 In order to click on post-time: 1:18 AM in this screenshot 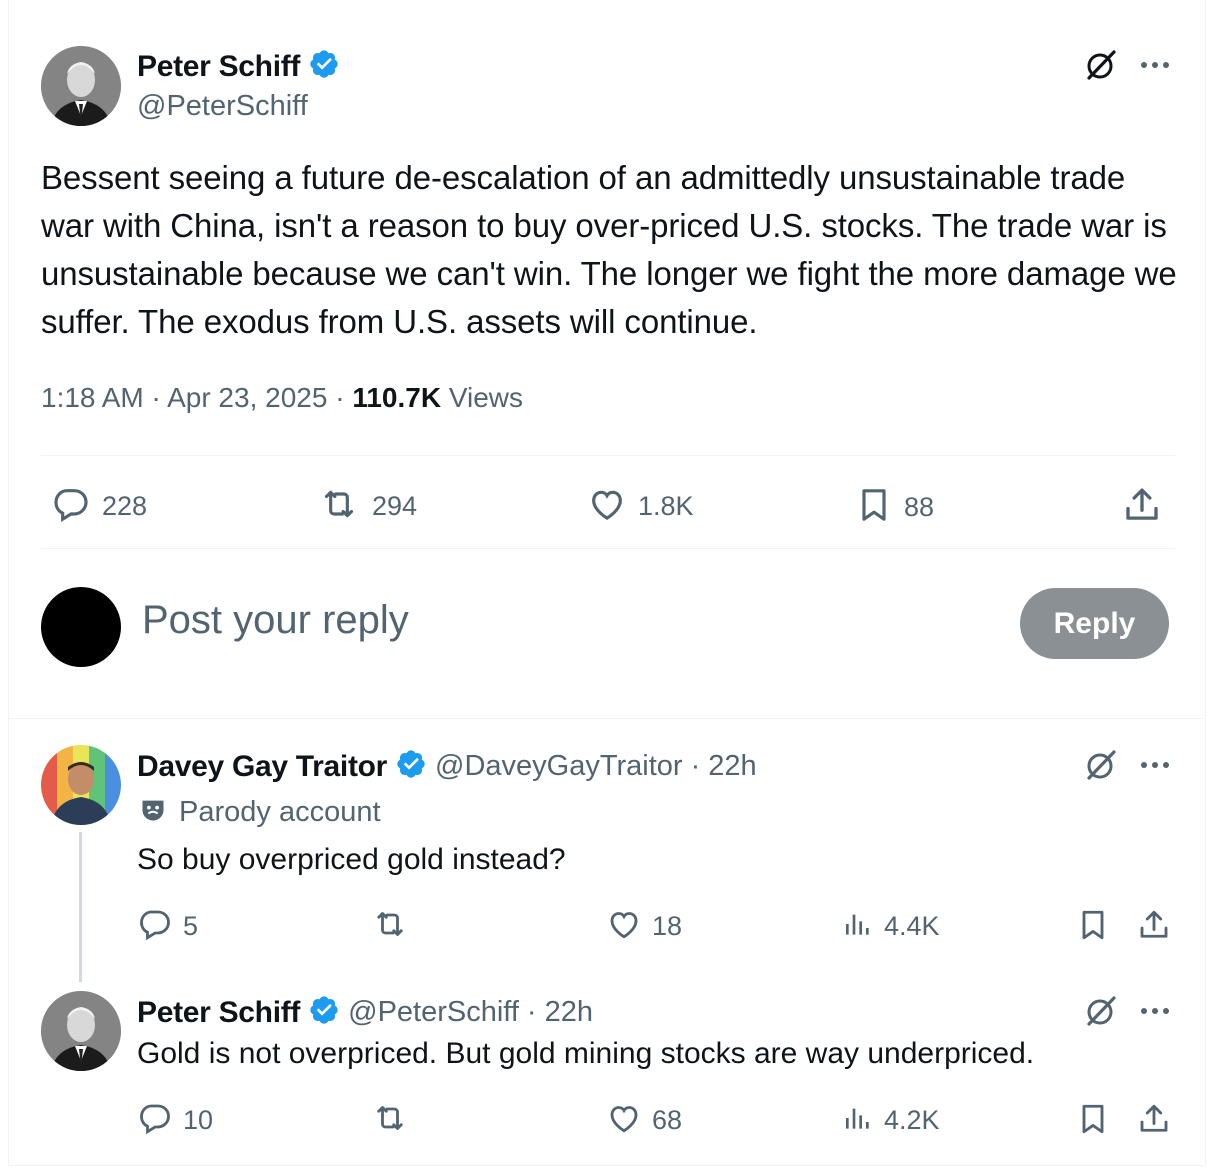, I will do `click(92, 397)`.